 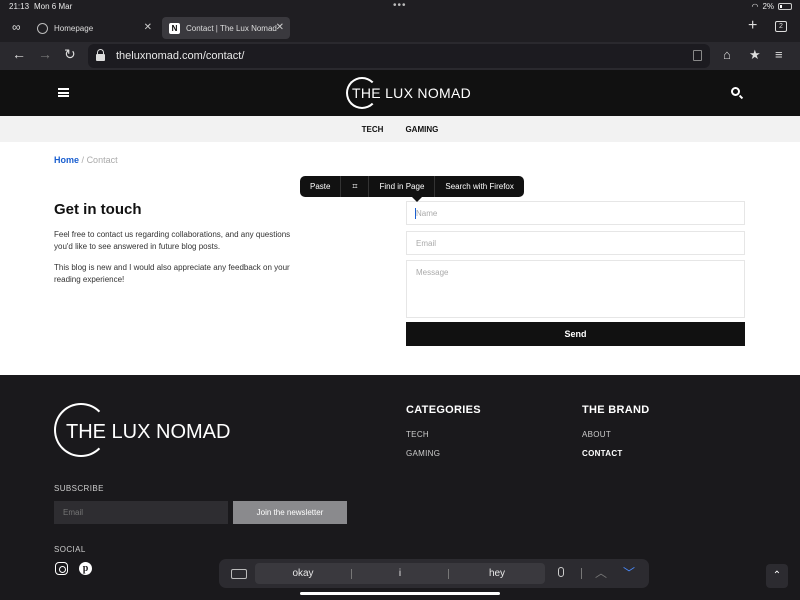 What do you see at coordinates (479, 186) in the screenshot?
I see `search-with-firefox-option: Search with Firefox` at bounding box center [479, 186].